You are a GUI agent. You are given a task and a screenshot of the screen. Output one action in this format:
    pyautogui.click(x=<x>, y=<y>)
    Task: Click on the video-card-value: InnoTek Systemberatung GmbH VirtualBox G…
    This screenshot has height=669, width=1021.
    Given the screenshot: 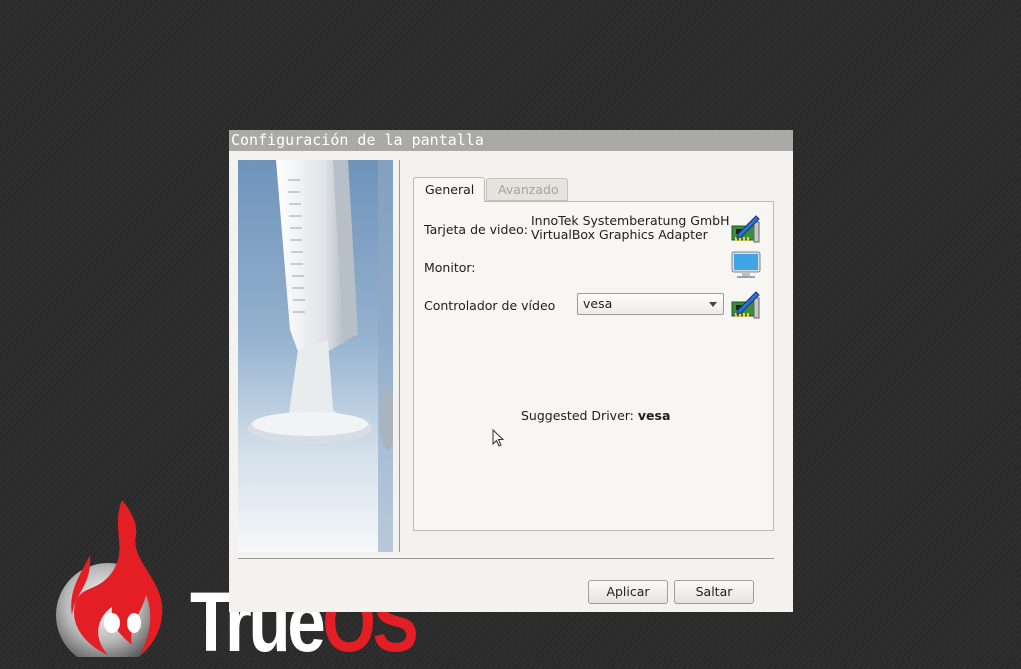 What is the action you would take?
    pyautogui.click(x=630, y=228)
    